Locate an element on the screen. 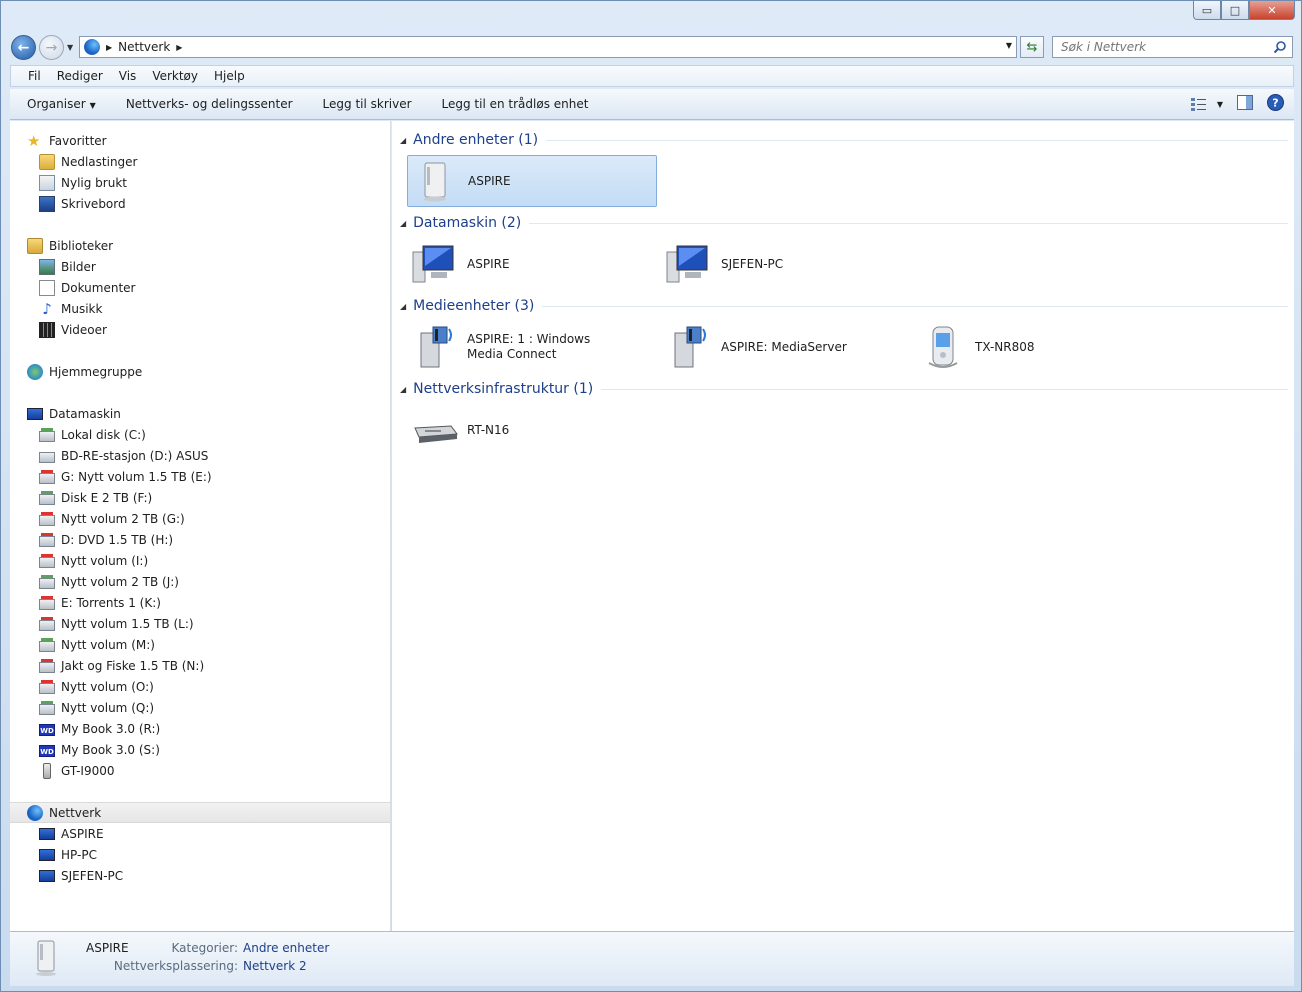 Image resolution: width=1302 pixels, height=992 pixels. nav-item-videos: Videoer is located at coordinates (73, 329).